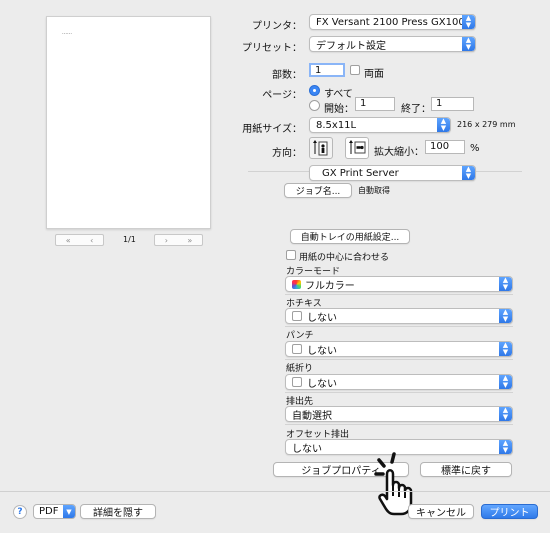  Describe the element at coordinates (275, 491) in the screenshot. I see `footer-divider` at that location.